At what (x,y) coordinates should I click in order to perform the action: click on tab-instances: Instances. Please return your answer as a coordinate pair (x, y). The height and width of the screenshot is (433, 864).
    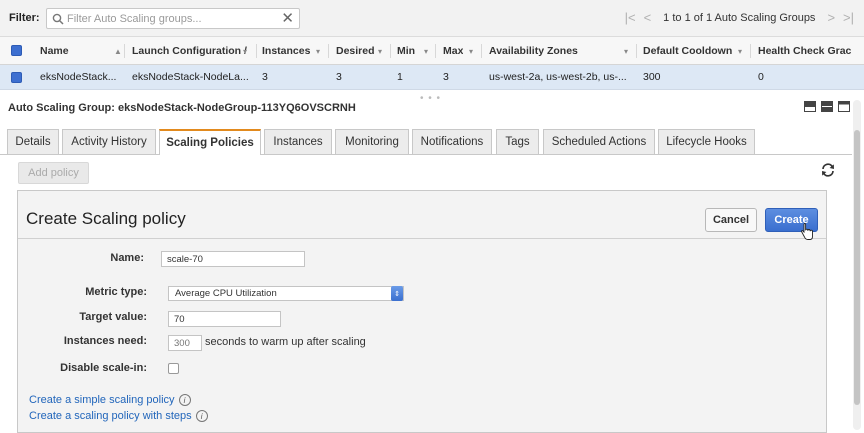
    Looking at the image, I should click on (298, 141).